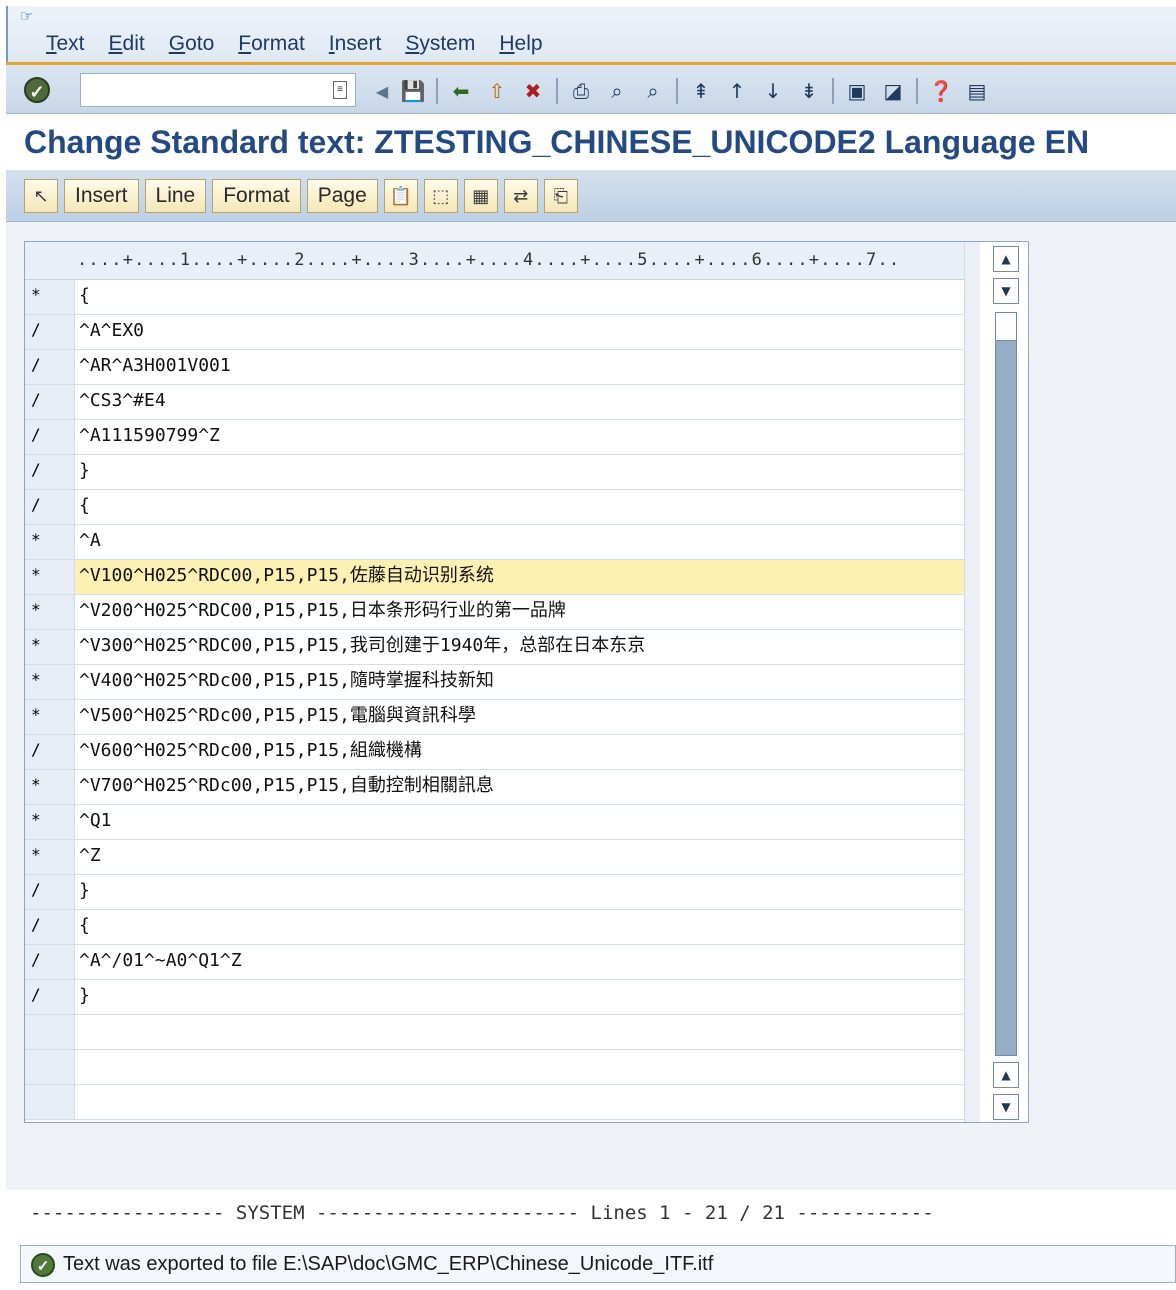  I want to click on last-page-icon: ⇟, so click(809, 91).